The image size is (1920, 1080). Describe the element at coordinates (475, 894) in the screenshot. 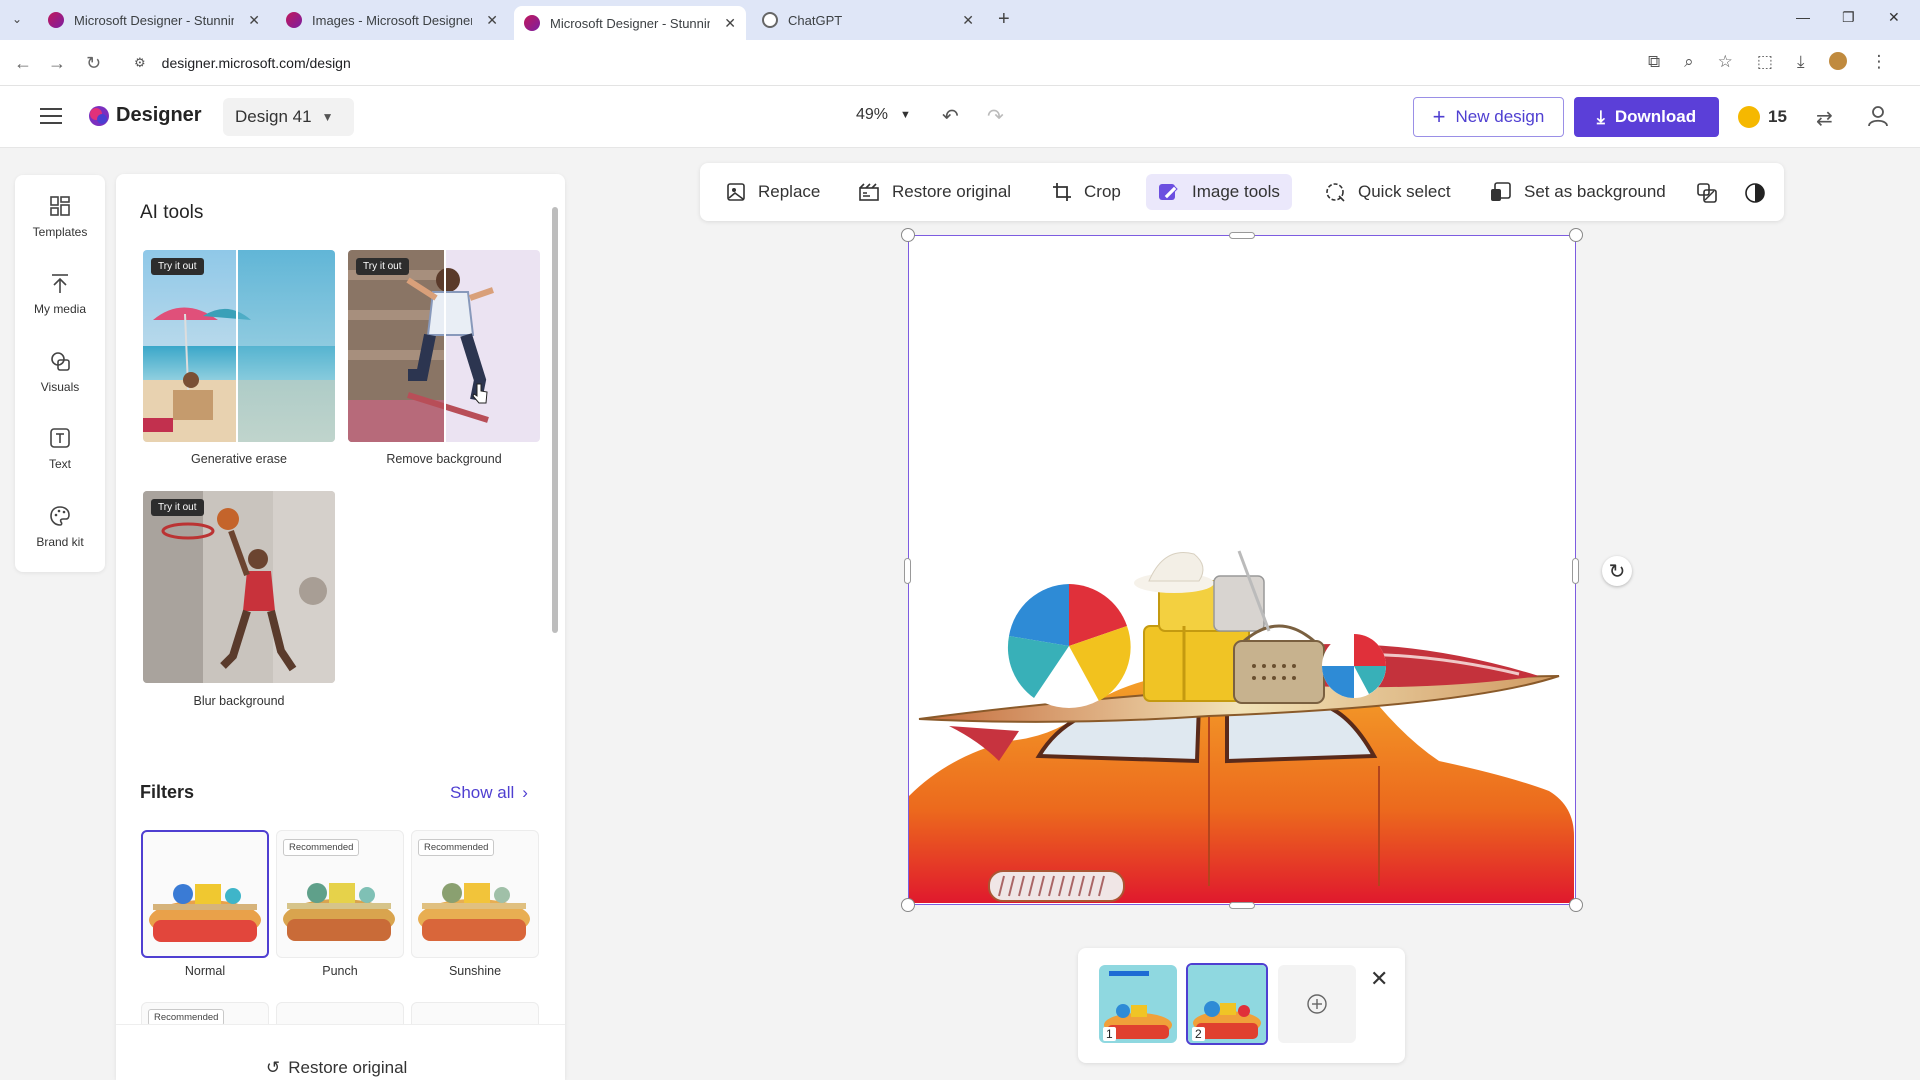

I see `filter-sunshine: Recommended` at that location.